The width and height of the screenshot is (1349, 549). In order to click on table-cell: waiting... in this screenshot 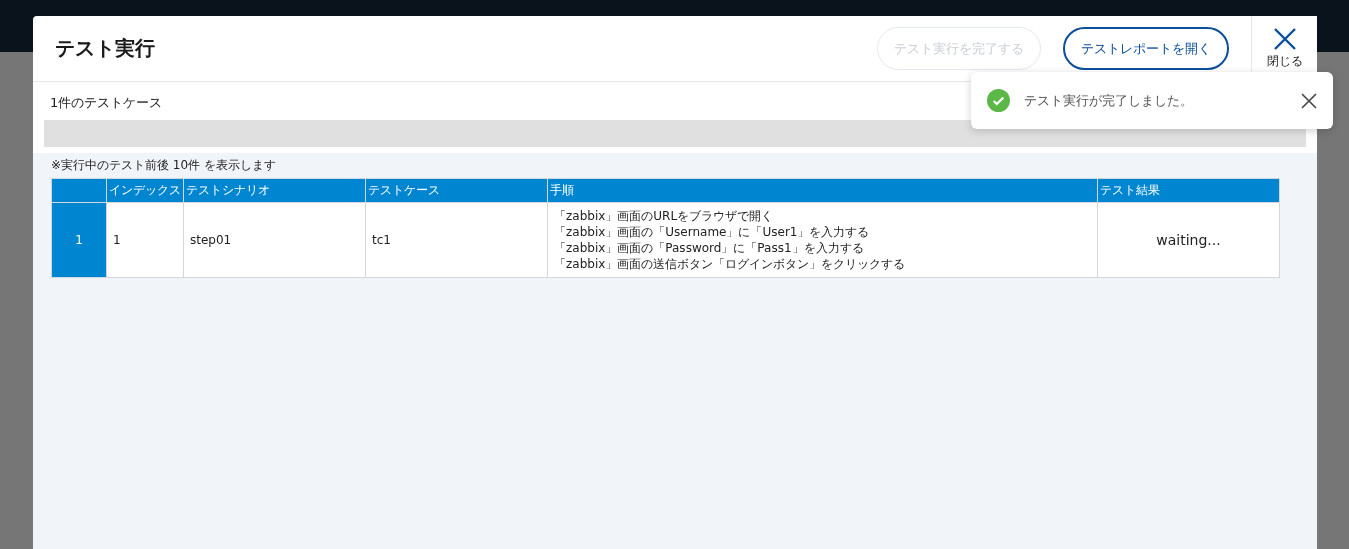, I will do `click(1188, 240)`.